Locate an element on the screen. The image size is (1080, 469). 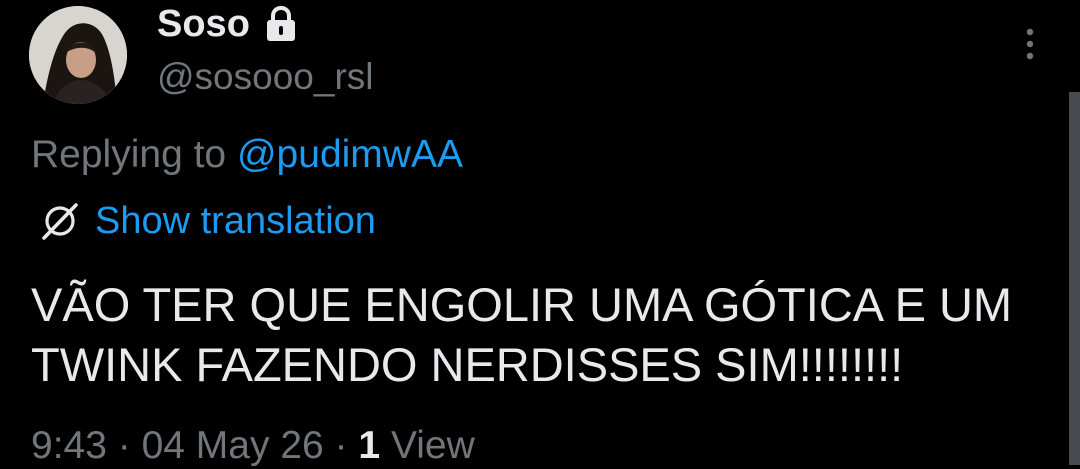
show-translation-button: Show translation is located at coordinates (207, 221).